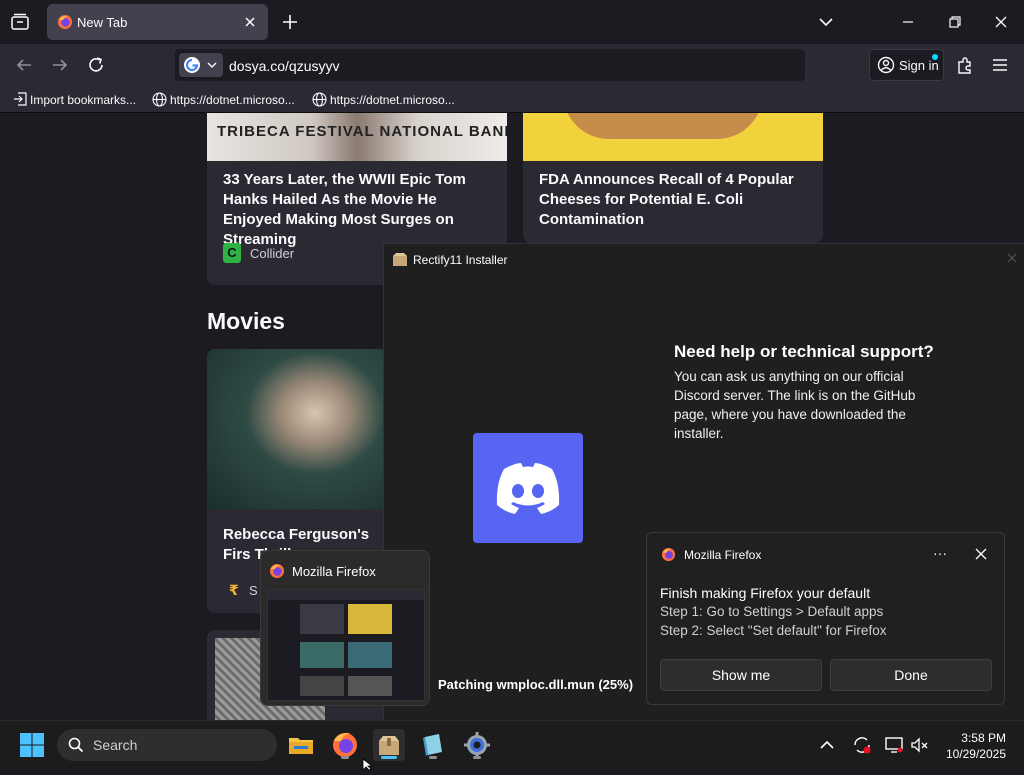 The height and width of the screenshot is (775, 1024). Describe the element at coordinates (512, 744) in the screenshot. I see `windows-taskbar: Search 3:58 PM 10/29/2025` at that location.